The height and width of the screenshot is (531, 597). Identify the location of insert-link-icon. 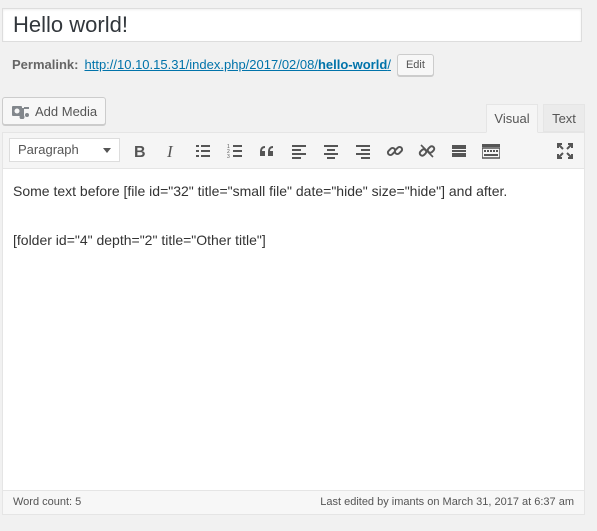
(395, 151).